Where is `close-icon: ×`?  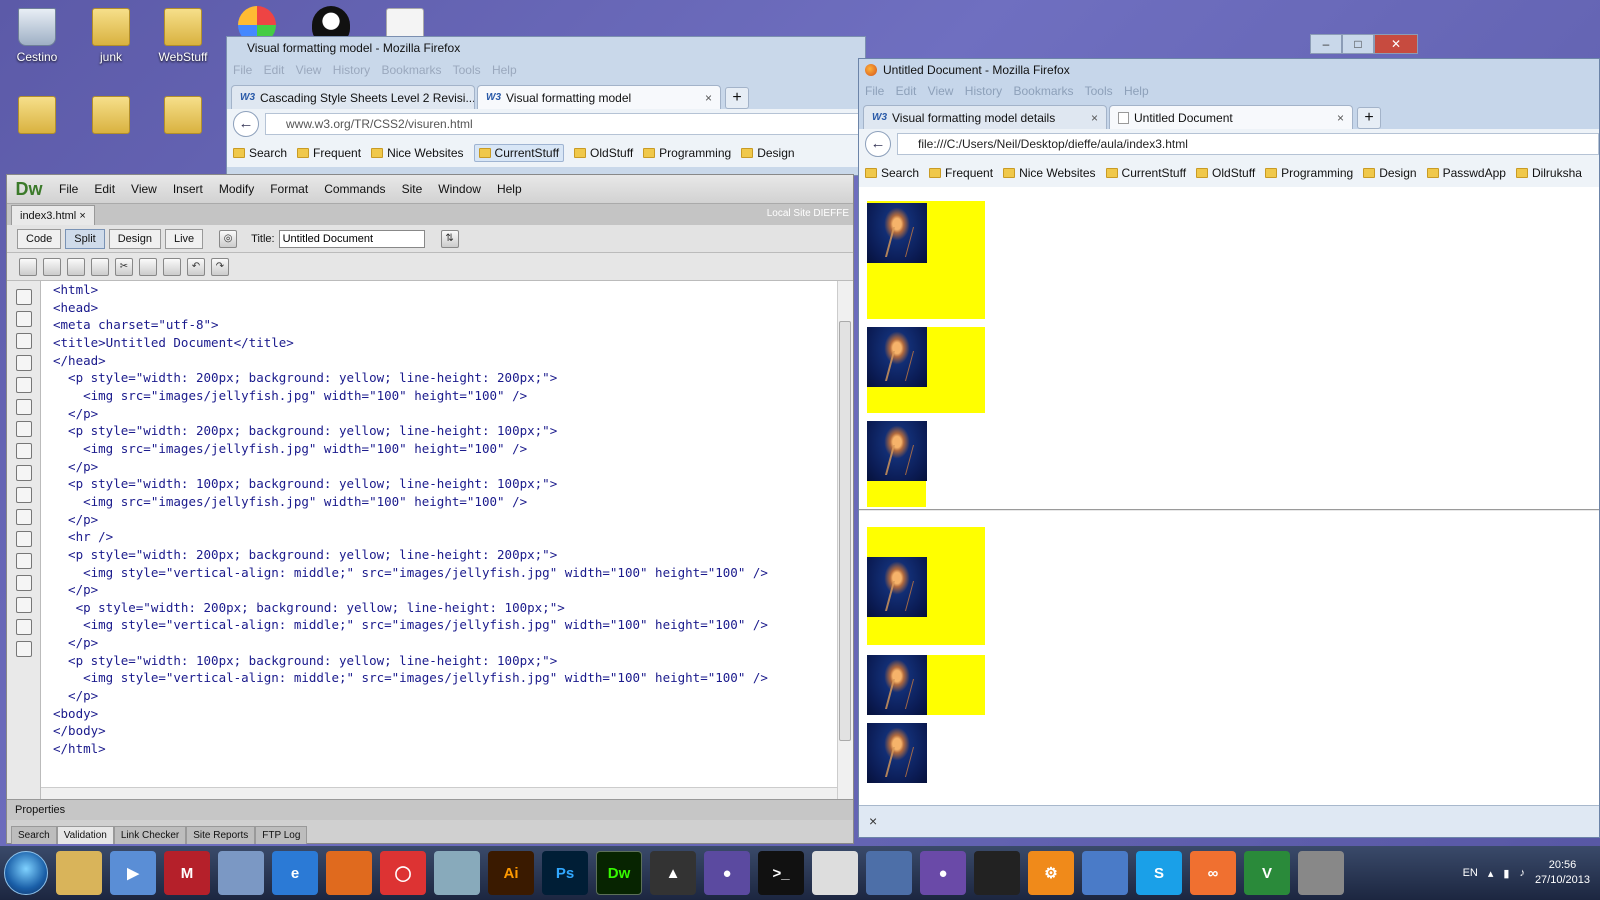 close-icon: × is located at coordinates (82, 216).